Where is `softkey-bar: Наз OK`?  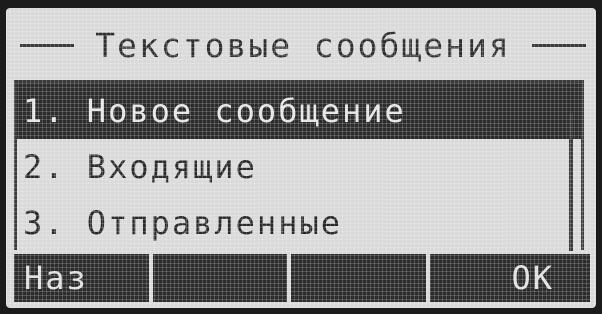
softkey-bar: Наз OK is located at coordinates (302, 278).